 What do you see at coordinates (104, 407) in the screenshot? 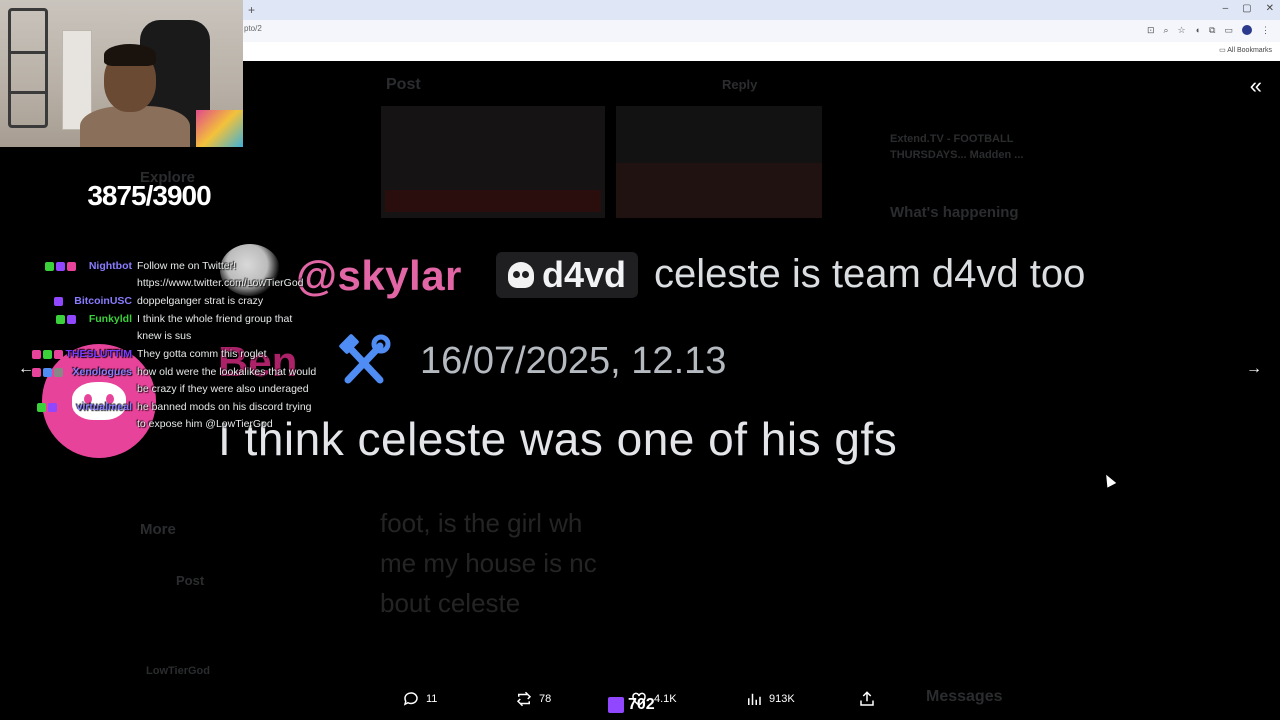
I see `chat-username: virtualmeal` at bounding box center [104, 407].